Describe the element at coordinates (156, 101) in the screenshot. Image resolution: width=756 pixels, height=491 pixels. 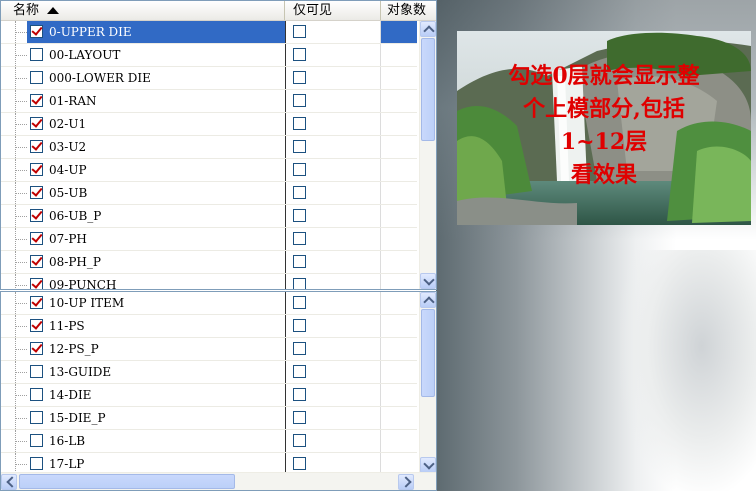
I see `layer-name-cell: 01-RAN` at that location.